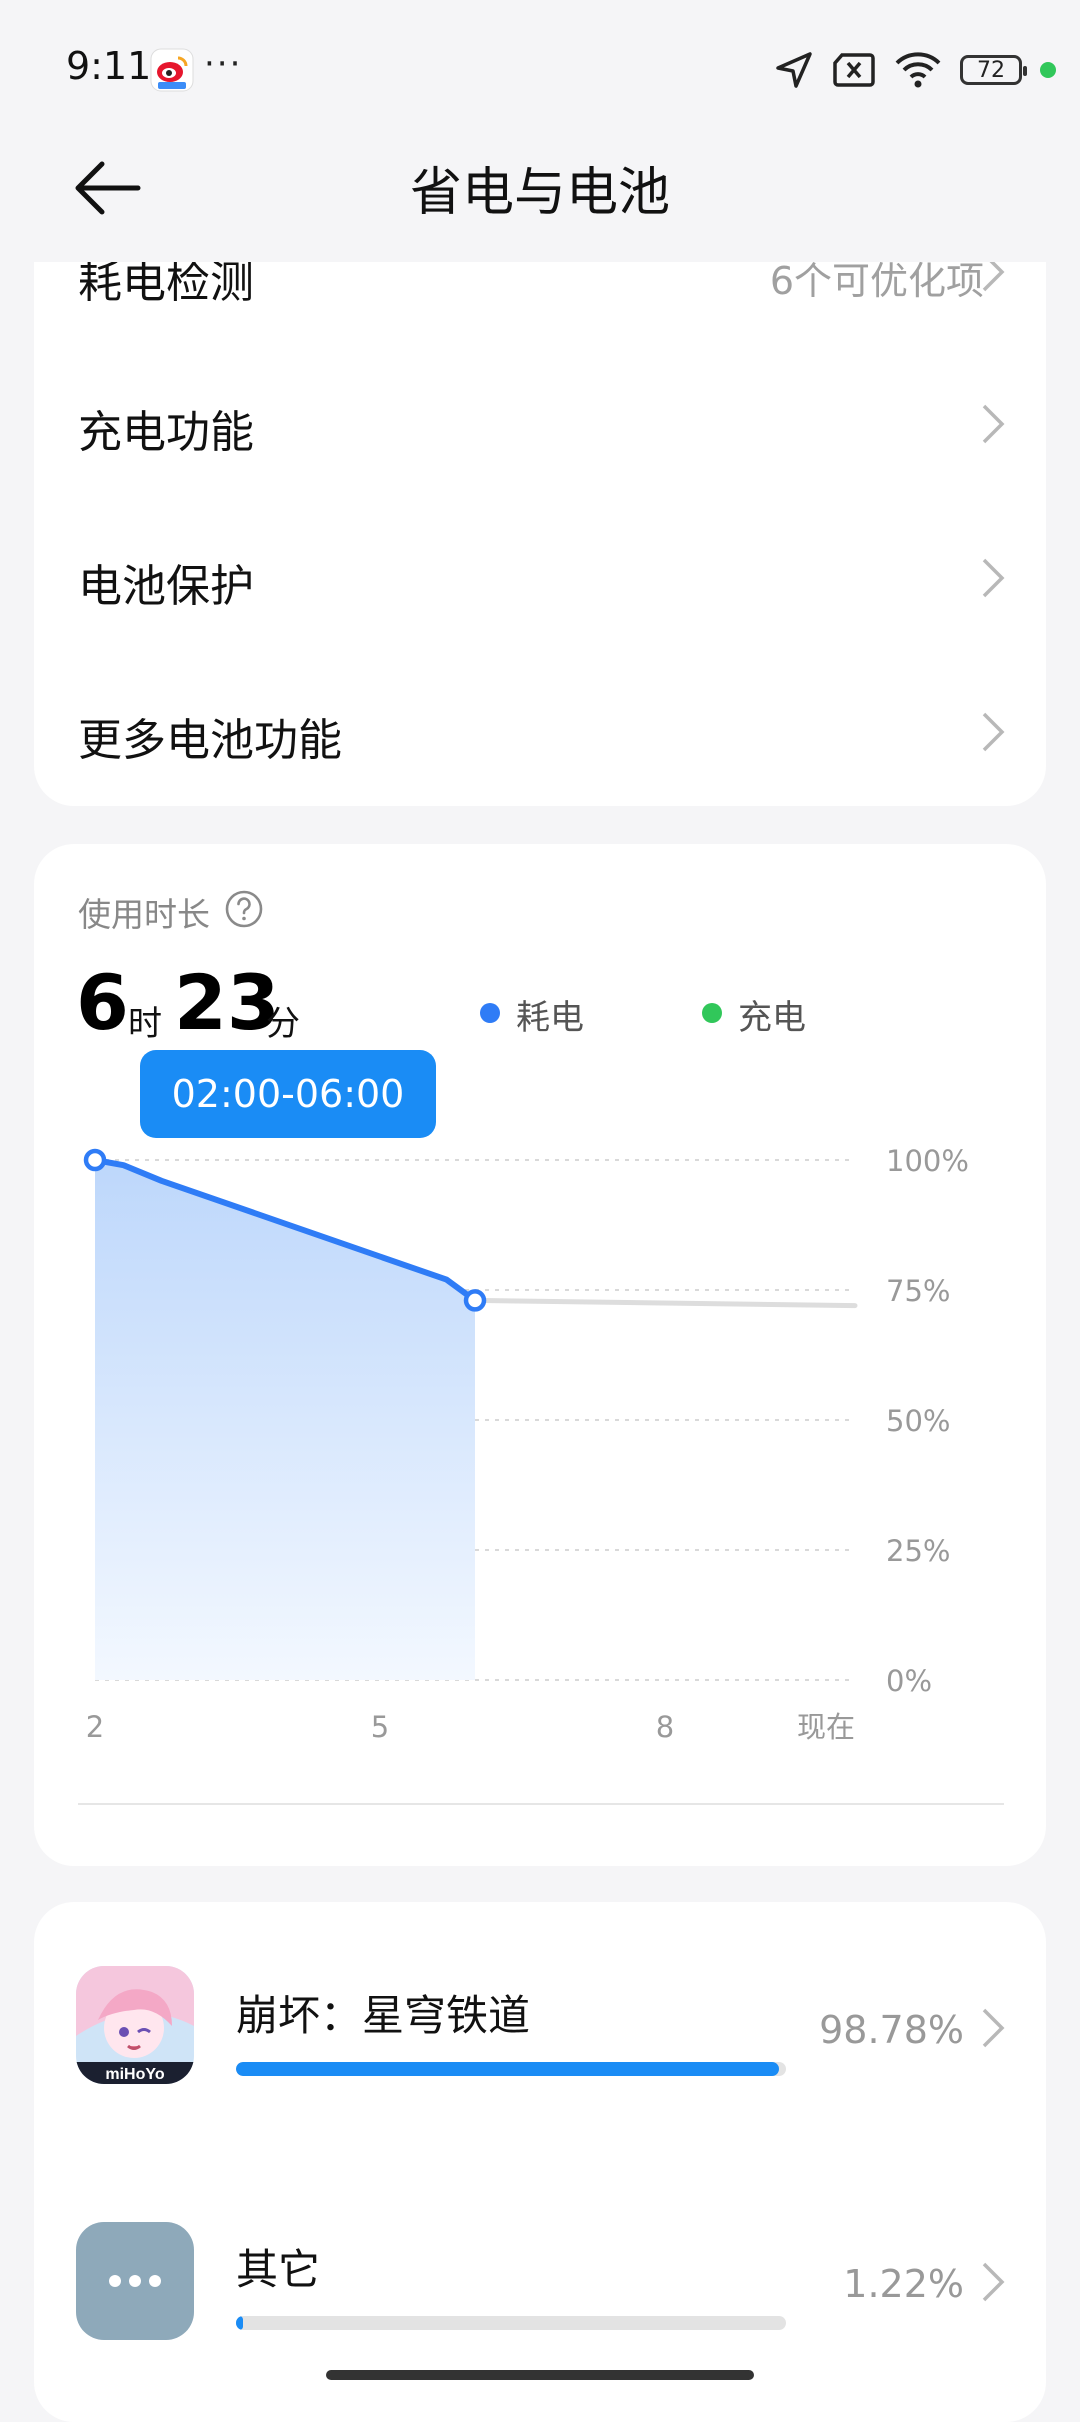 The height and width of the screenshot is (2422, 1080). I want to click on y-tick-label: 0%, so click(909, 1681).